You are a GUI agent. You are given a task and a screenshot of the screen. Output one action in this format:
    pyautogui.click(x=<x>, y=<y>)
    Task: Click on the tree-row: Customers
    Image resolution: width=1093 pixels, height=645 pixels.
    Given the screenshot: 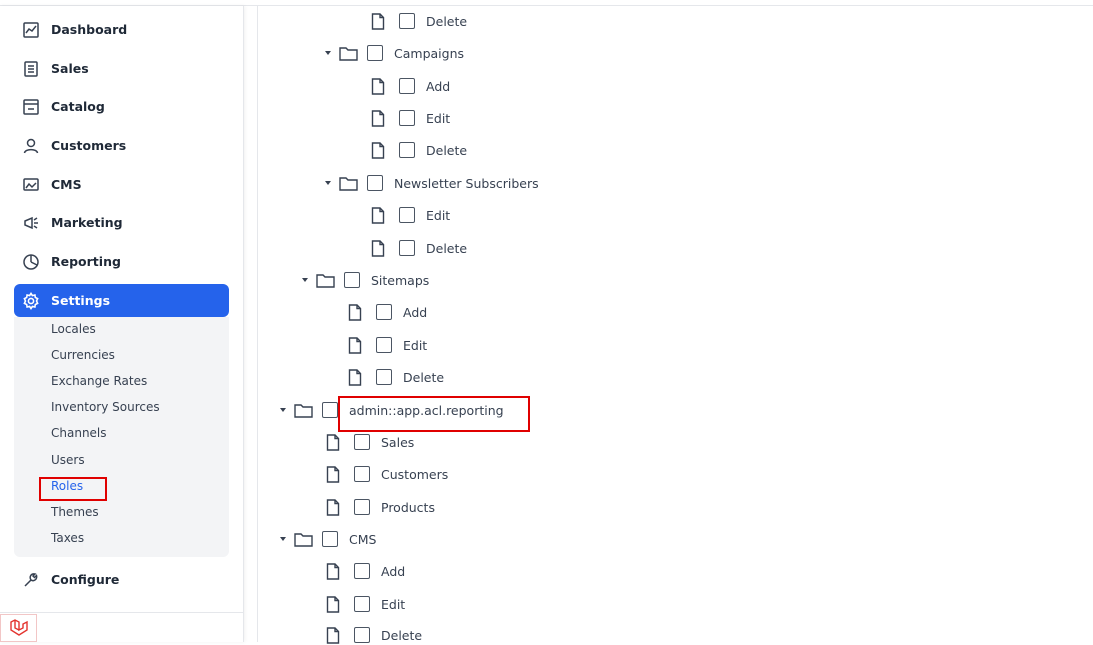 What is the action you would take?
    pyautogui.click(x=387, y=474)
    